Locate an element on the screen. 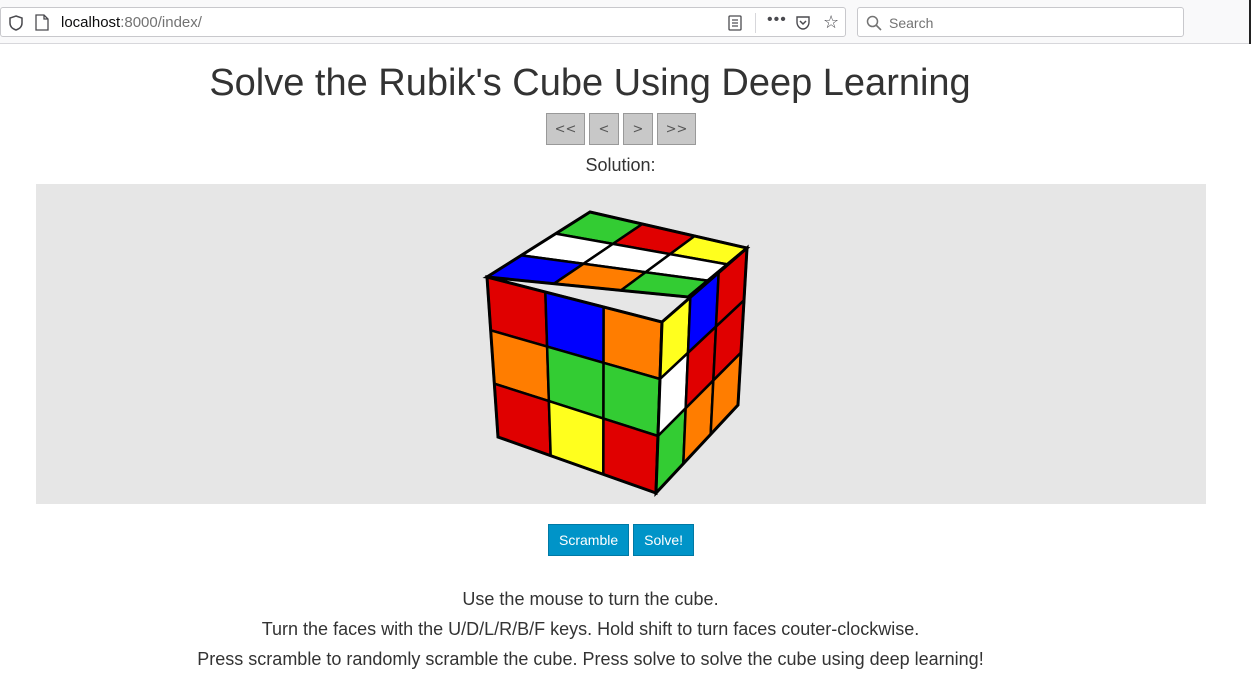  pocket-icon is located at coordinates (803, 23).